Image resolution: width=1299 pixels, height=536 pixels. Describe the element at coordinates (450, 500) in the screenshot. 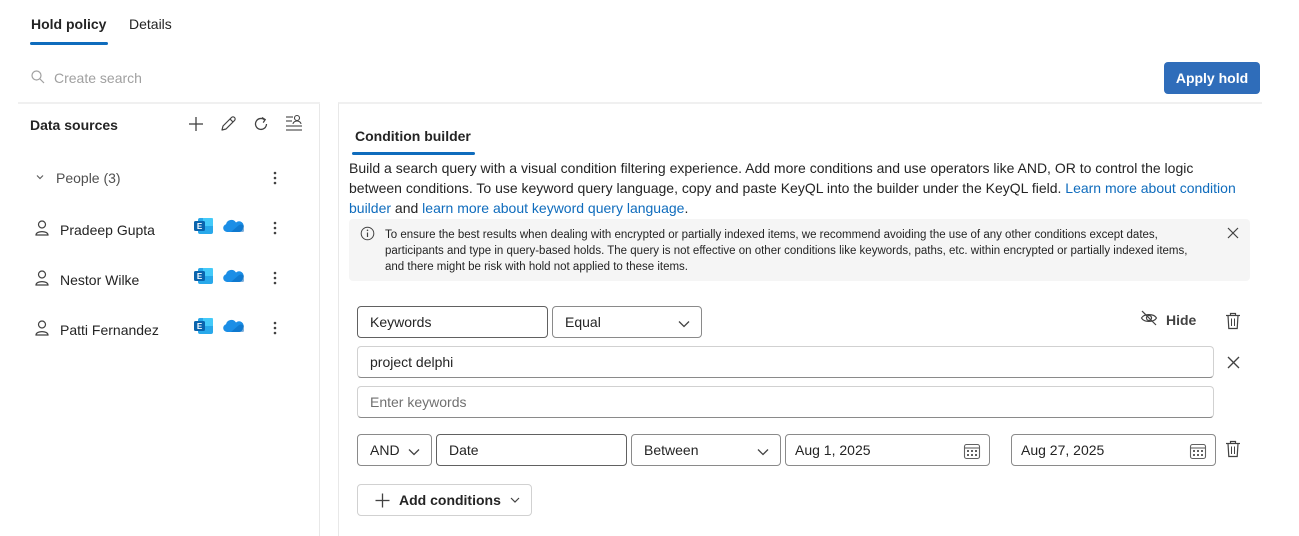

I see `add-conditions-label: Add conditions` at that location.